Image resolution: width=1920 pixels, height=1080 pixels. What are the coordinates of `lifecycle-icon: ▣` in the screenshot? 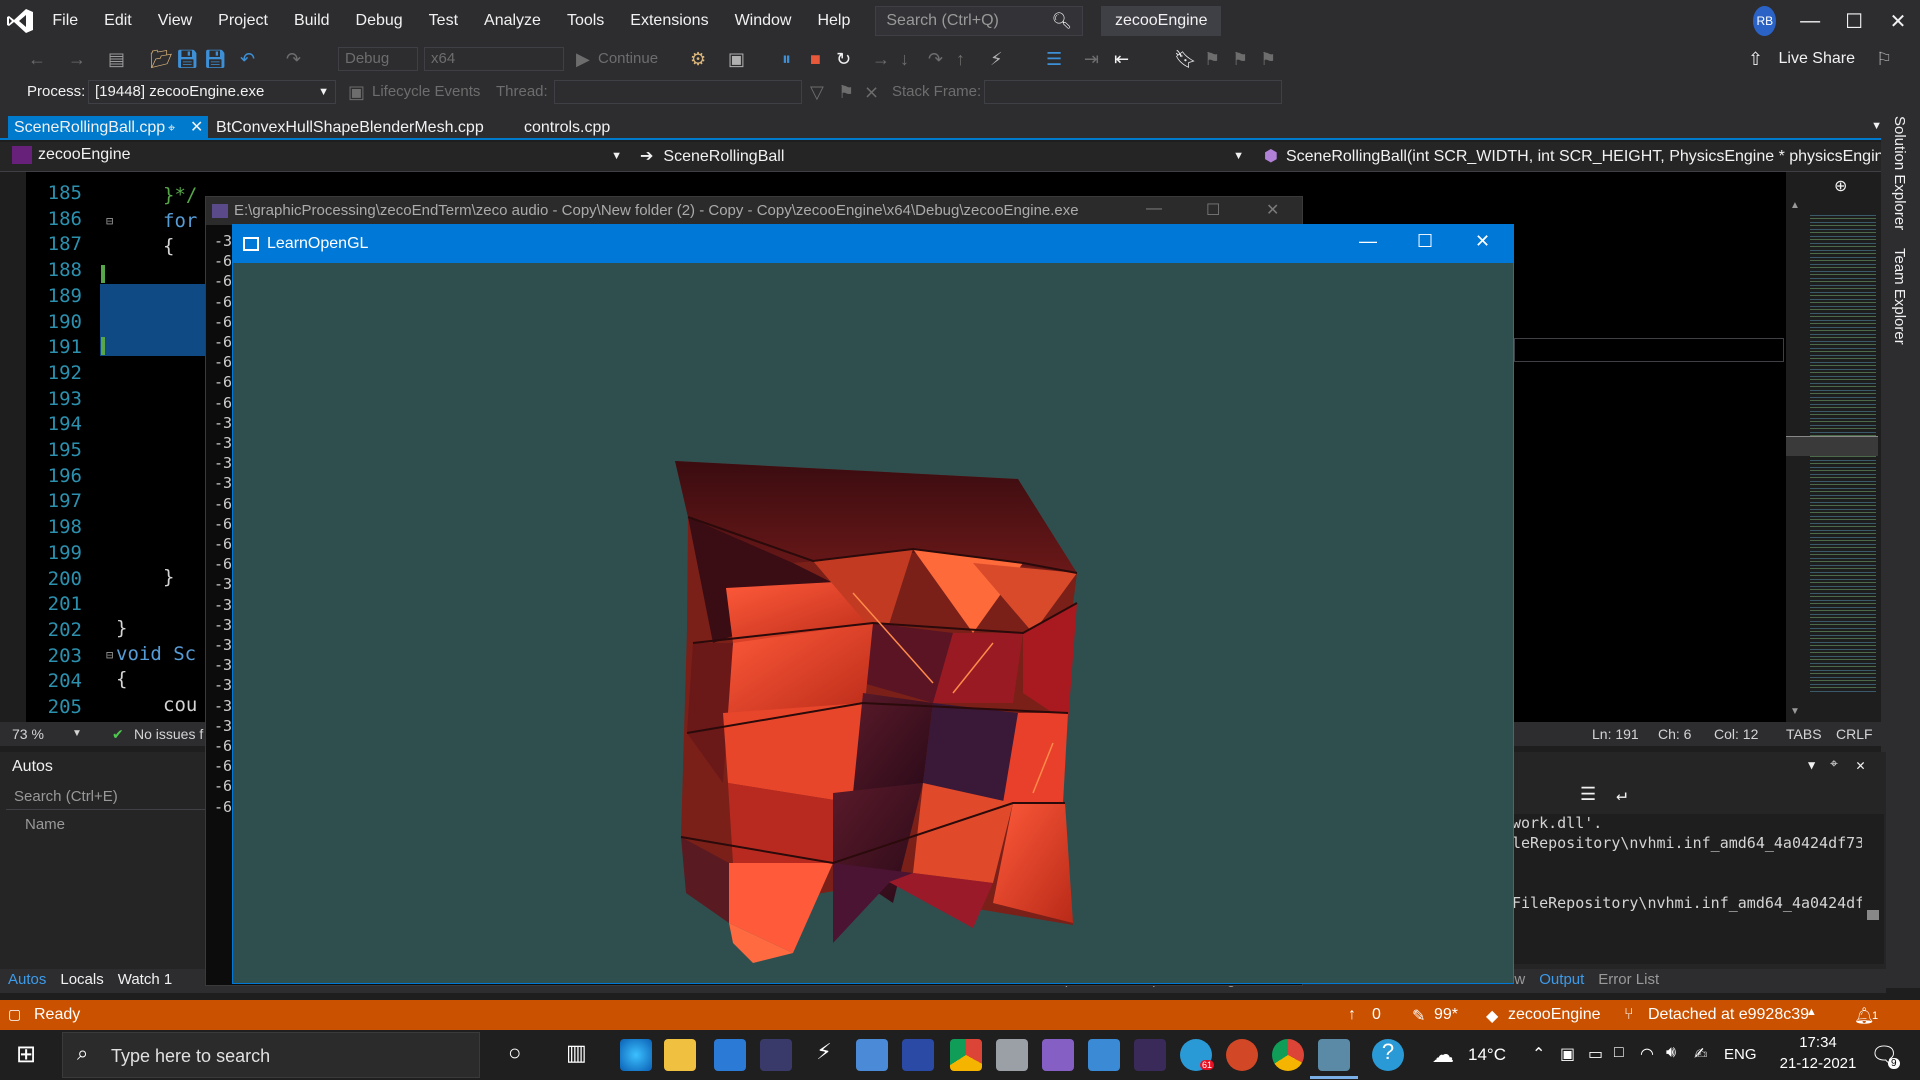 It's located at (356, 92).